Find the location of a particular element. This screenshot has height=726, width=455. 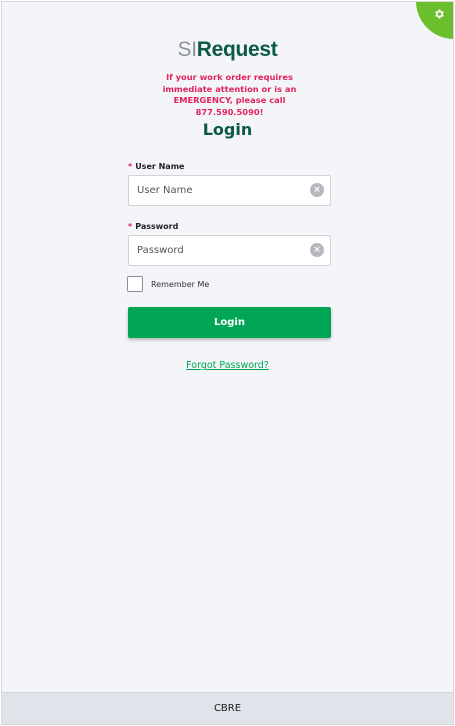

password-label: * Password is located at coordinates (153, 226).